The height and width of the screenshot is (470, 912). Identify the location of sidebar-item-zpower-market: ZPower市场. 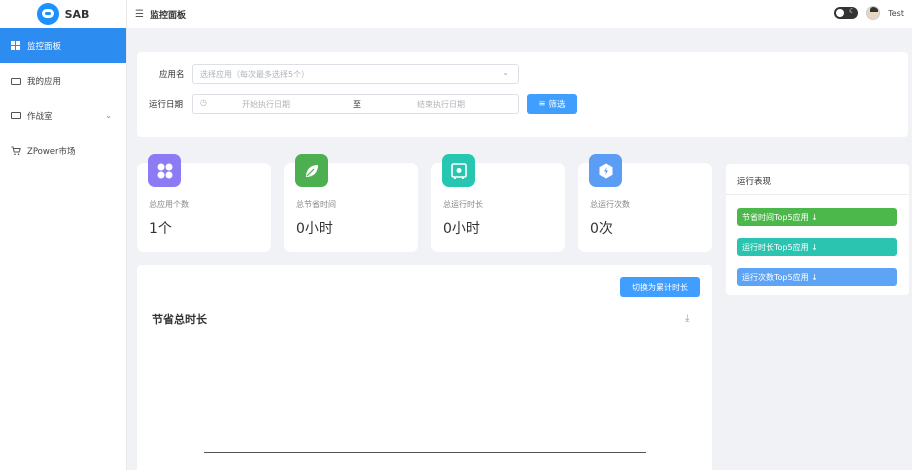
(63, 150).